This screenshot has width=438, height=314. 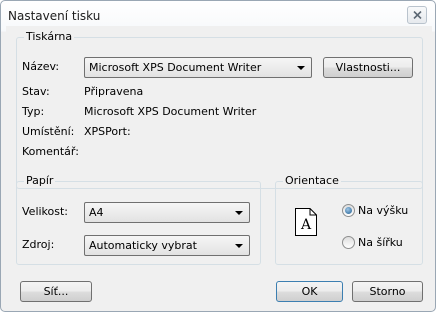 What do you see at coordinates (167, 212) in the screenshot?
I see `paper-size-select: A4` at bounding box center [167, 212].